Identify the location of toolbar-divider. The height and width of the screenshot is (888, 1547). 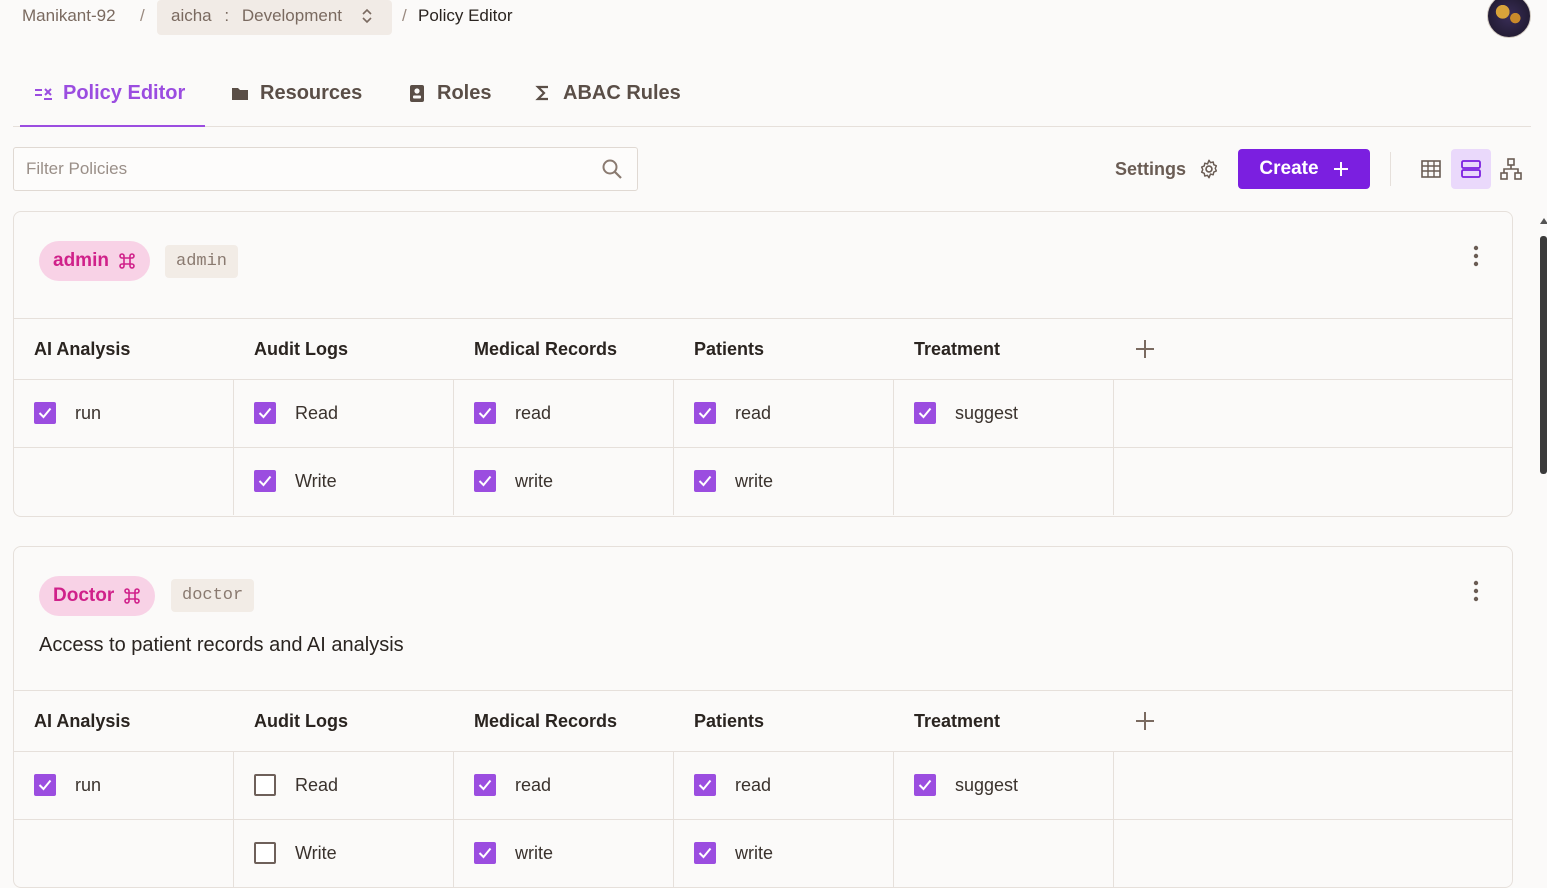
(1390, 169).